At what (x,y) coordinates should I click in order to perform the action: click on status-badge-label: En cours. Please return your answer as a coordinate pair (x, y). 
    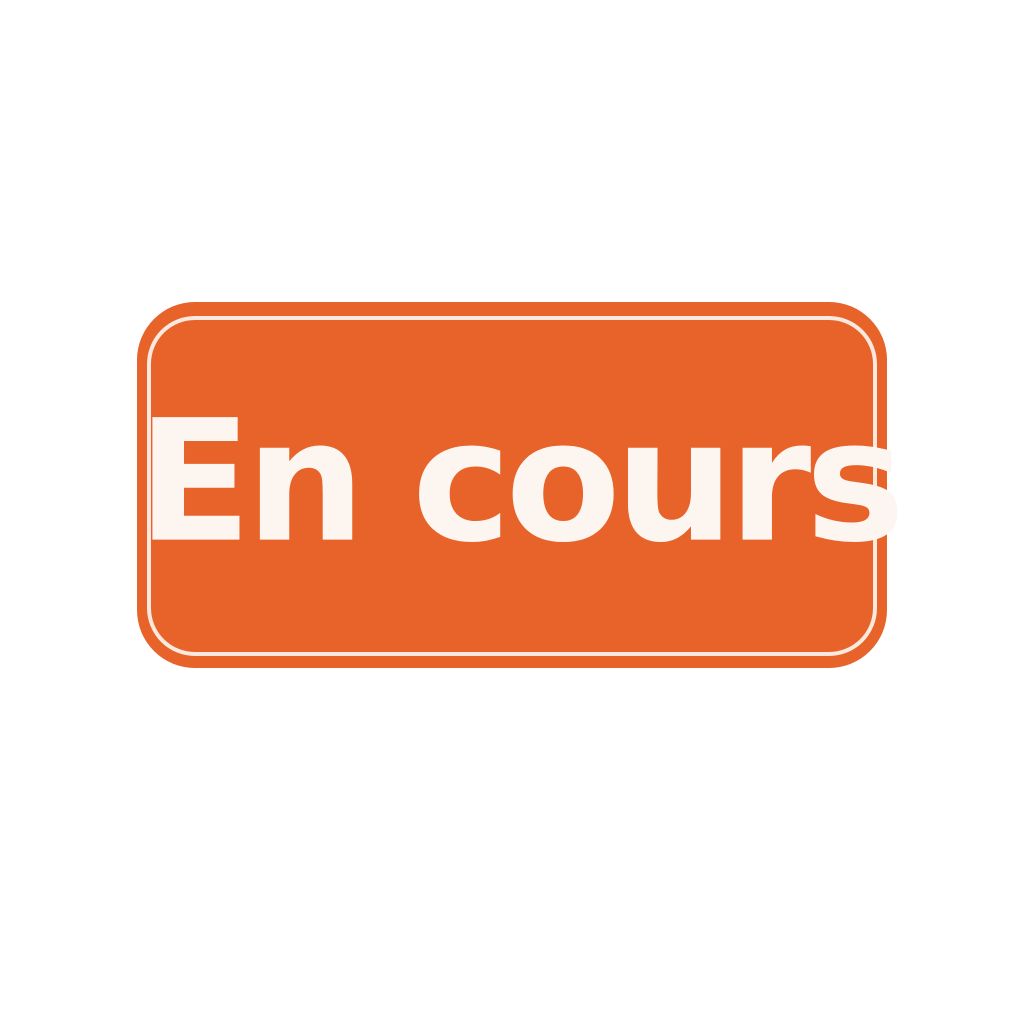
    Looking at the image, I should click on (521, 481).